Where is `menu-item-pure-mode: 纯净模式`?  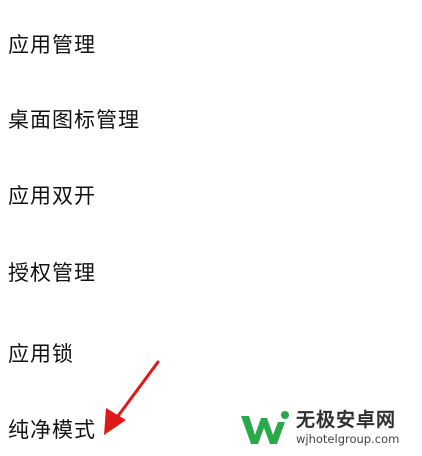
menu-item-pure-mode: 纯净模式 is located at coordinates (52, 429).